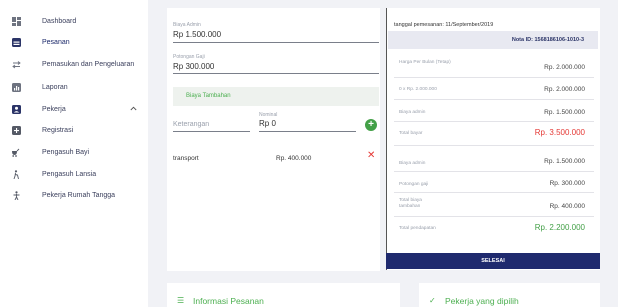 This screenshot has height=307, width=618. What do you see at coordinates (69, 174) in the screenshot?
I see `sidebar-item-label: Pengasuh Lansia` at bounding box center [69, 174].